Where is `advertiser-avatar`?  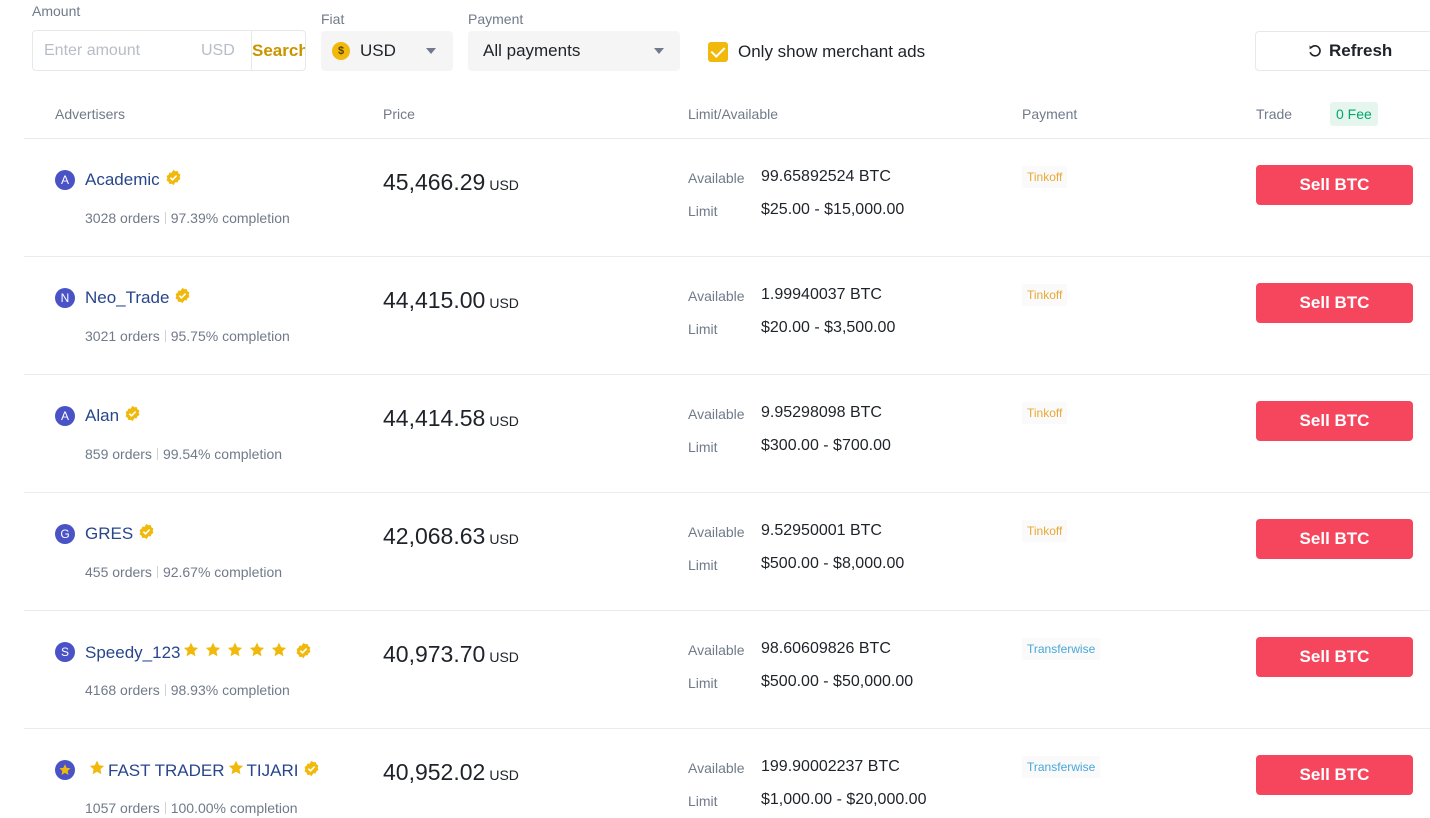 advertiser-avatar is located at coordinates (65, 770).